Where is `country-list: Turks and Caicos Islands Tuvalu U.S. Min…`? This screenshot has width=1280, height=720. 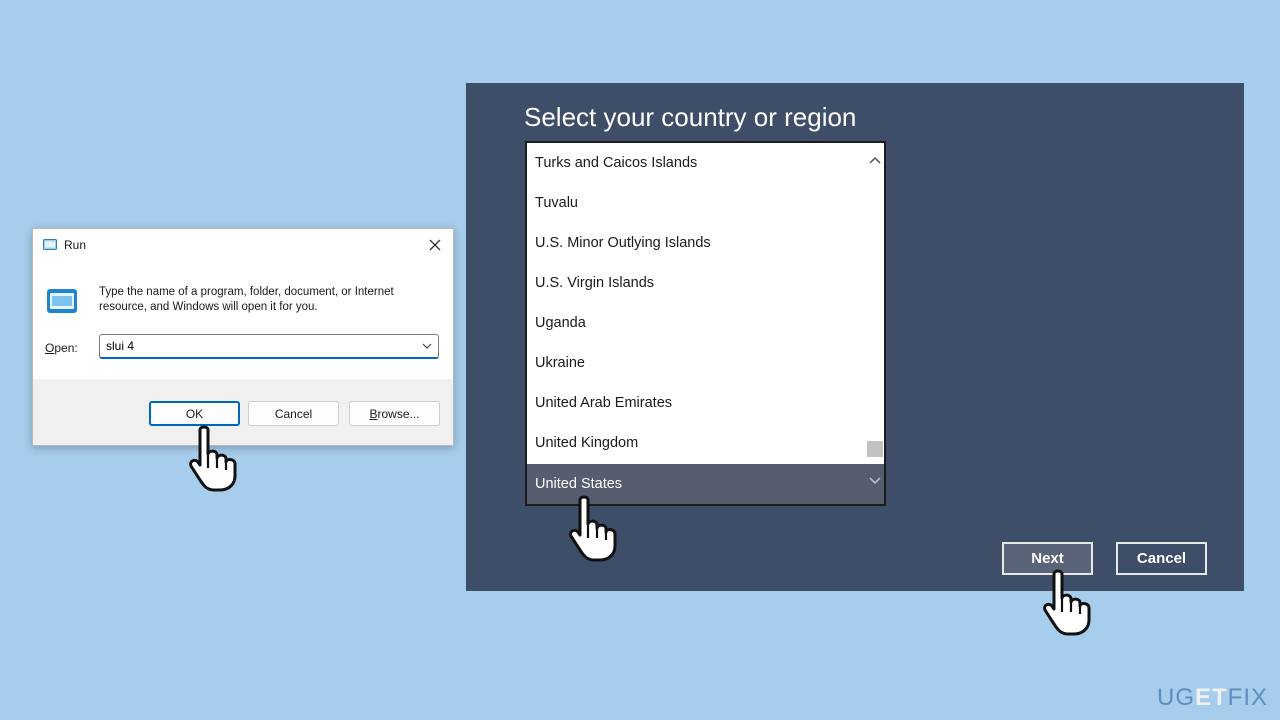 country-list: Turks and Caicos Islands Tuvalu U.S. Min… is located at coordinates (705, 323).